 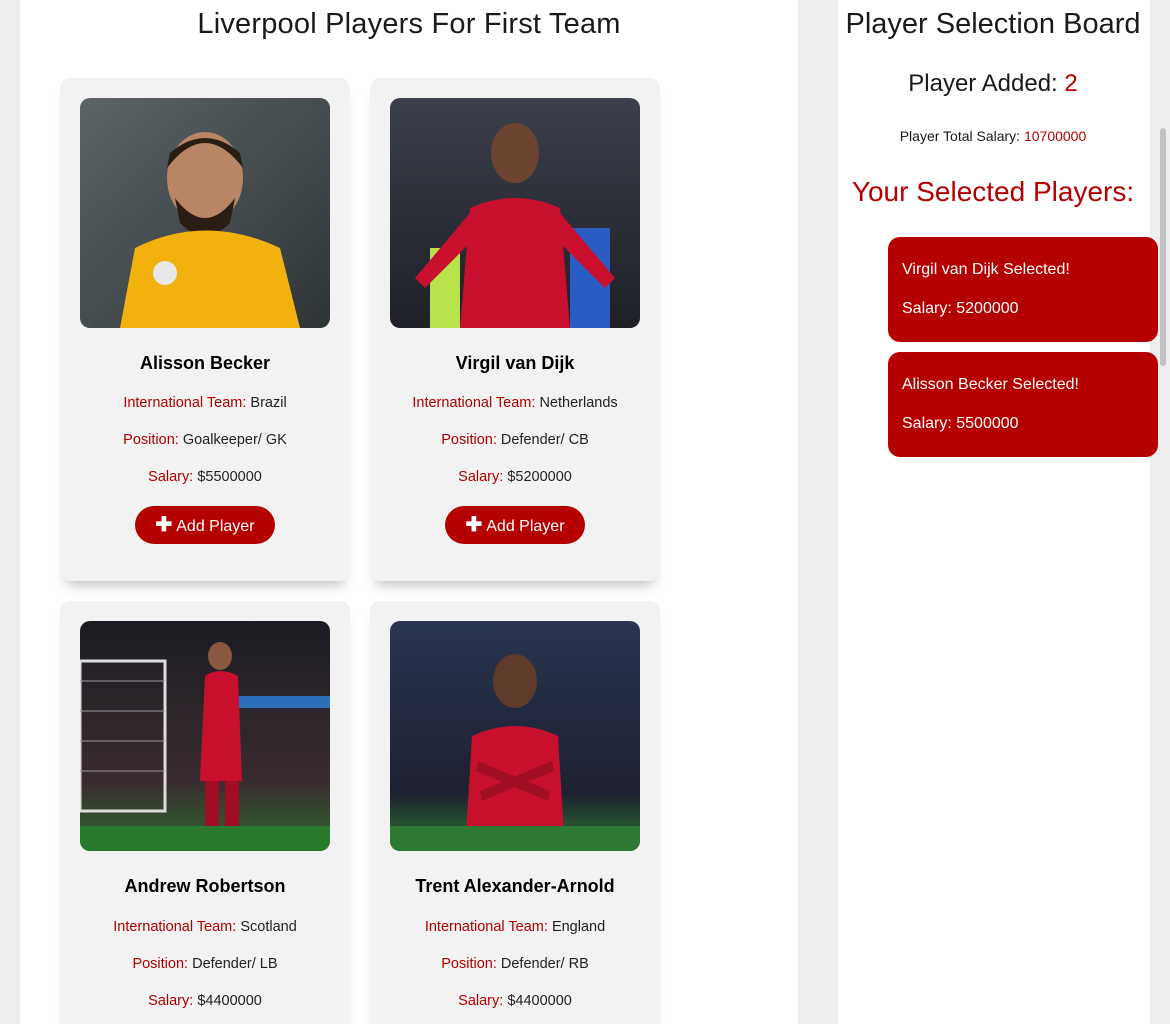 I want to click on player-salary: Salary: $5200000, so click(x=515, y=477).